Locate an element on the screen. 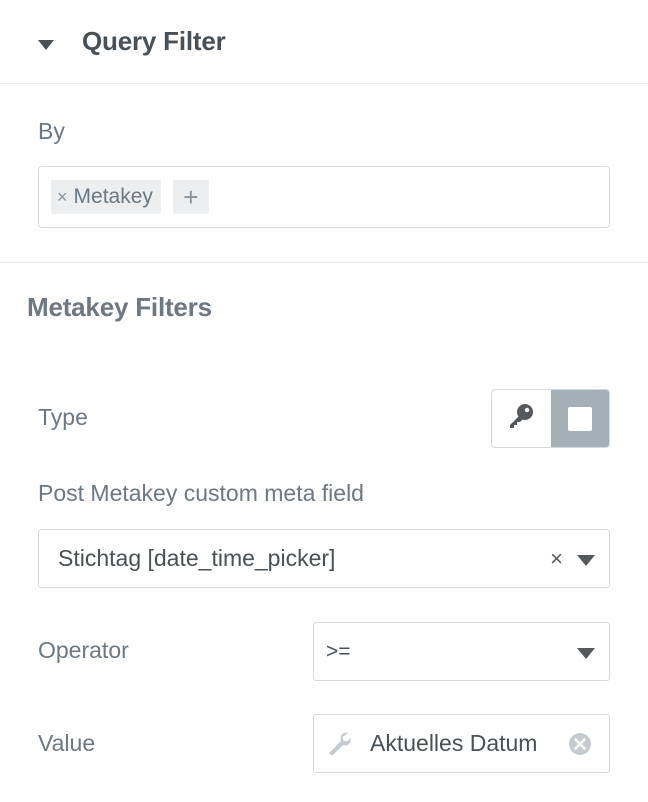  query-filter-header: Query Filter is located at coordinates (324, 42).